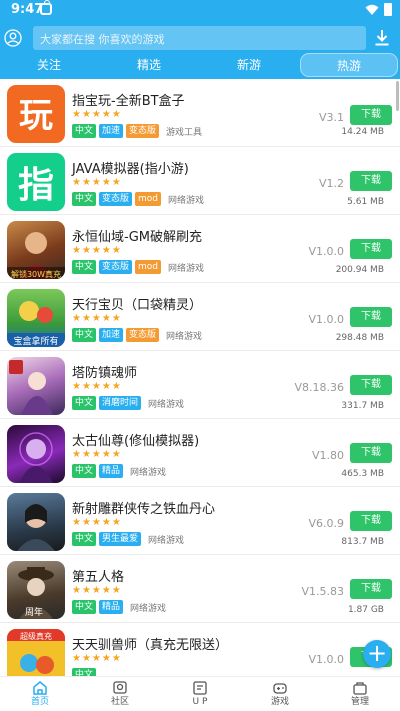  Describe the element at coordinates (322, 591) in the screenshot. I see `game-version: V1.5.83` at that location.